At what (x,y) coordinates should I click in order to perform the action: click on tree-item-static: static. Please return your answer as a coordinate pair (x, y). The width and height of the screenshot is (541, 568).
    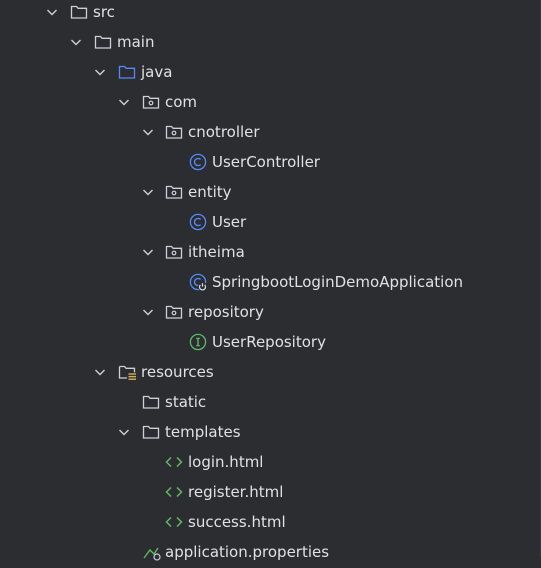
    Looking at the image, I should click on (270, 403).